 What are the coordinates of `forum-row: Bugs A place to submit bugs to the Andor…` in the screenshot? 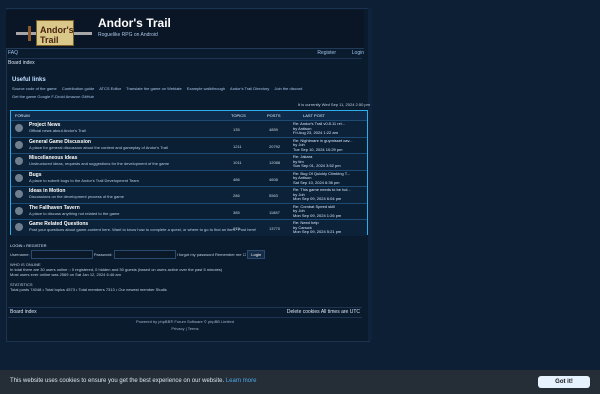 It's located at (189, 177).